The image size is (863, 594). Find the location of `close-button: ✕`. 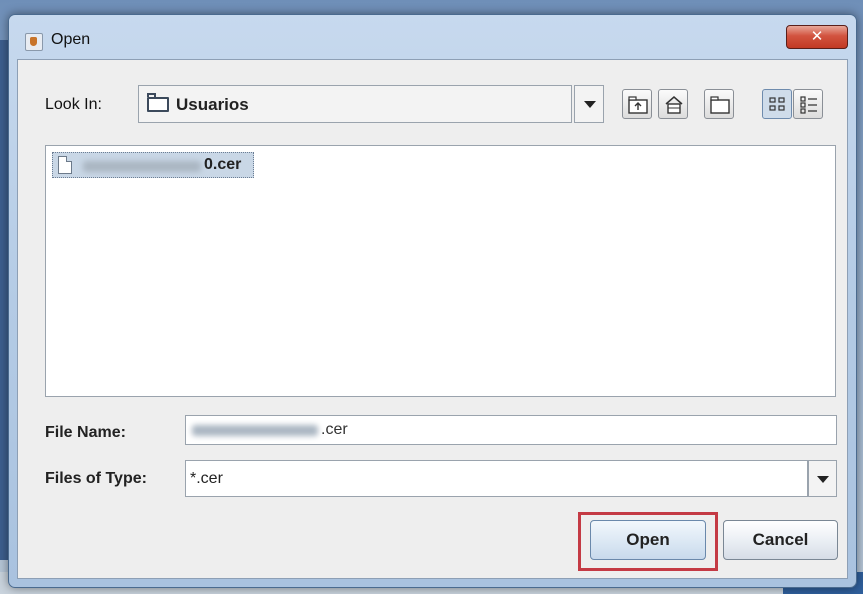

close-button: ✕ is located at coordinates (817, 37).